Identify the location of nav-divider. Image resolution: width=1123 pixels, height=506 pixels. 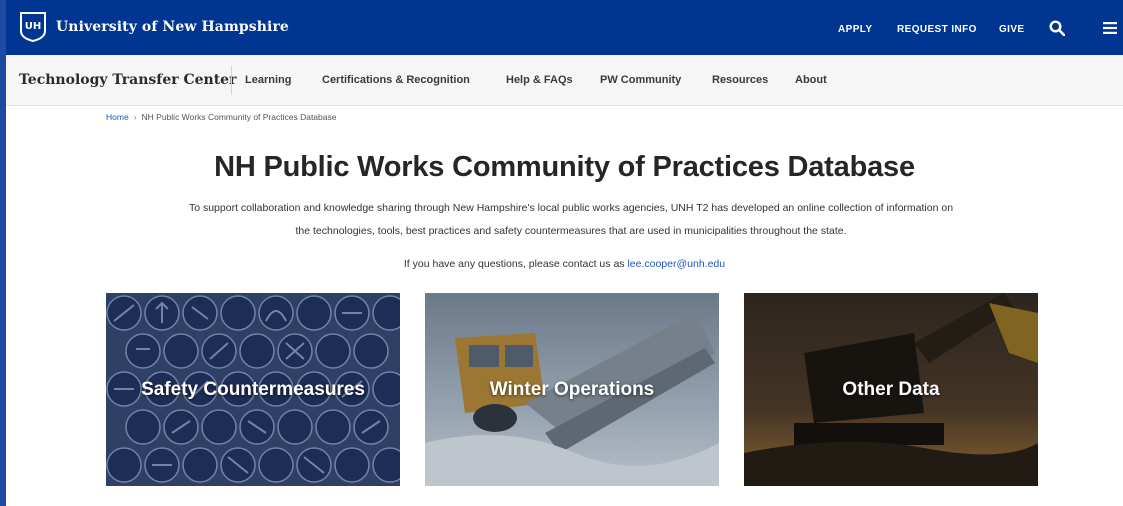
(231, 80).